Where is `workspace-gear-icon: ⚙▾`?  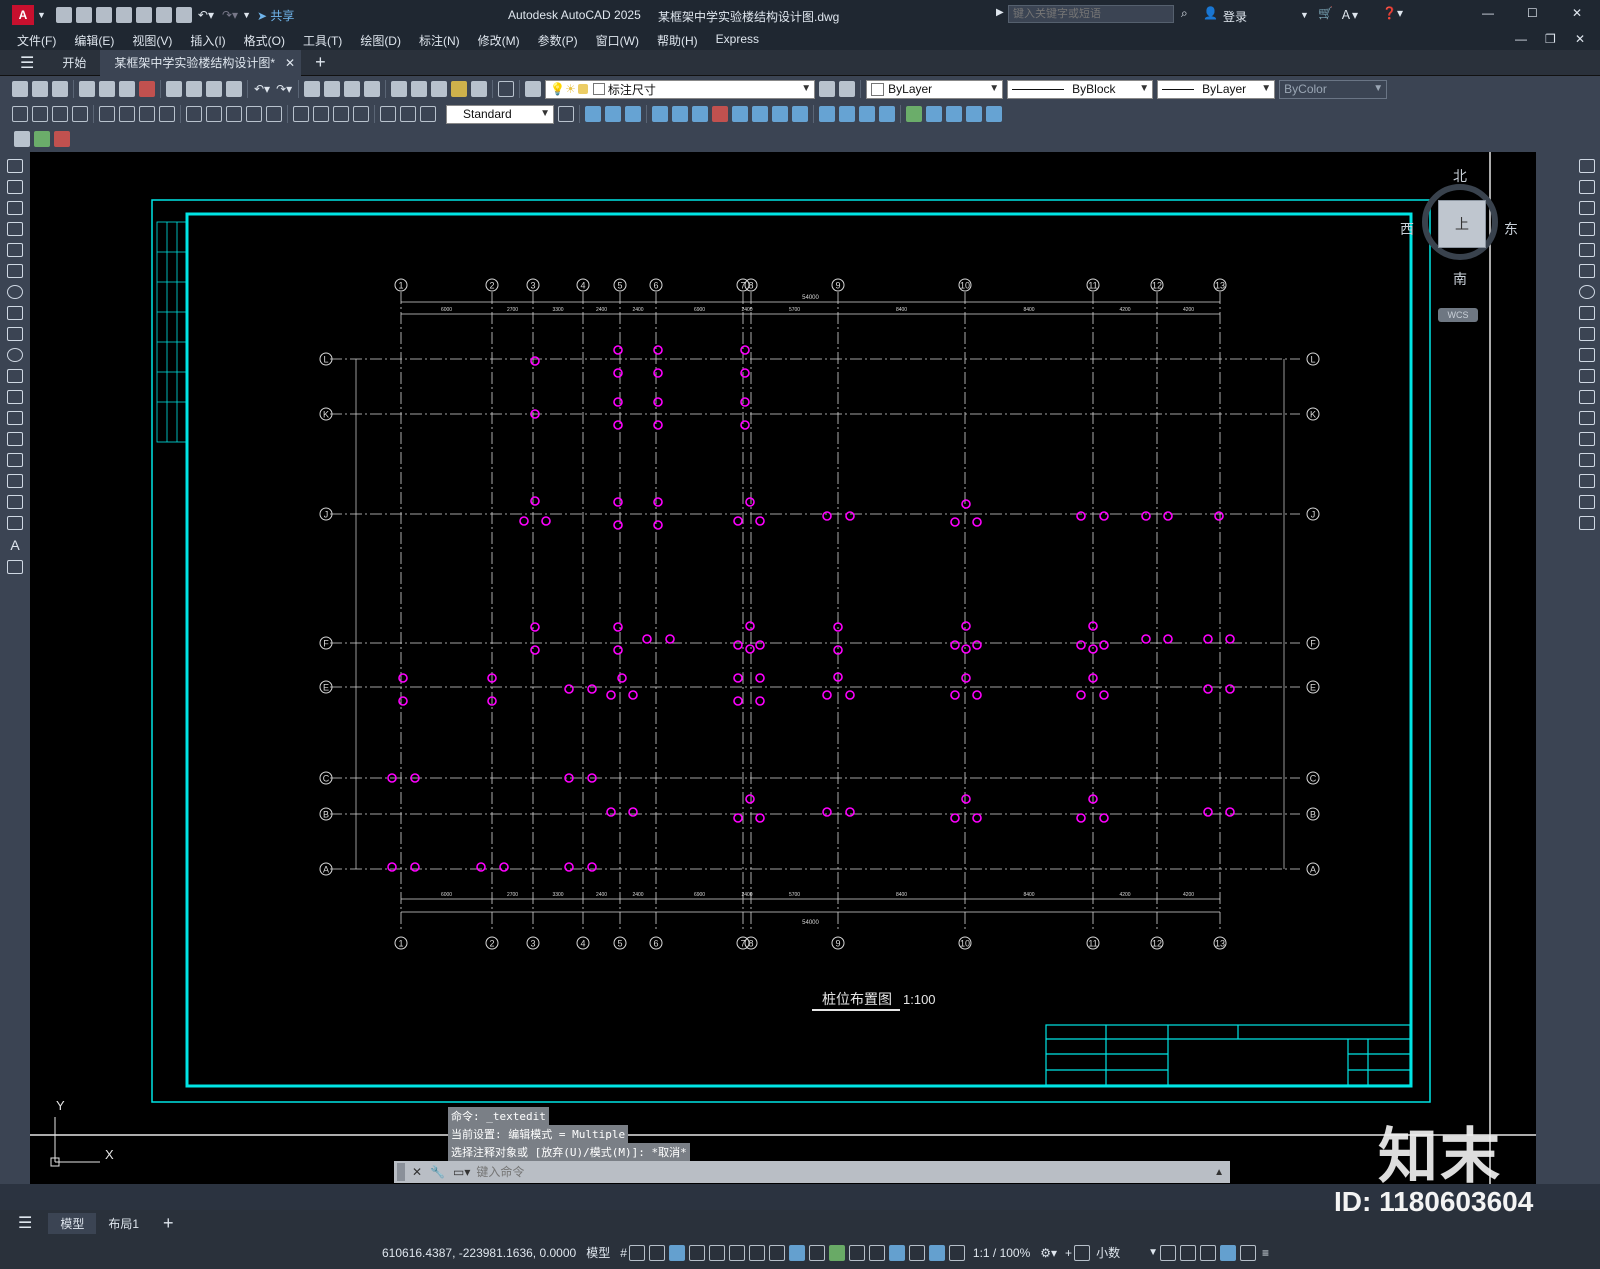 workspace-gear-icon: ⚙▾ is located at coordinates (1048, 1253).